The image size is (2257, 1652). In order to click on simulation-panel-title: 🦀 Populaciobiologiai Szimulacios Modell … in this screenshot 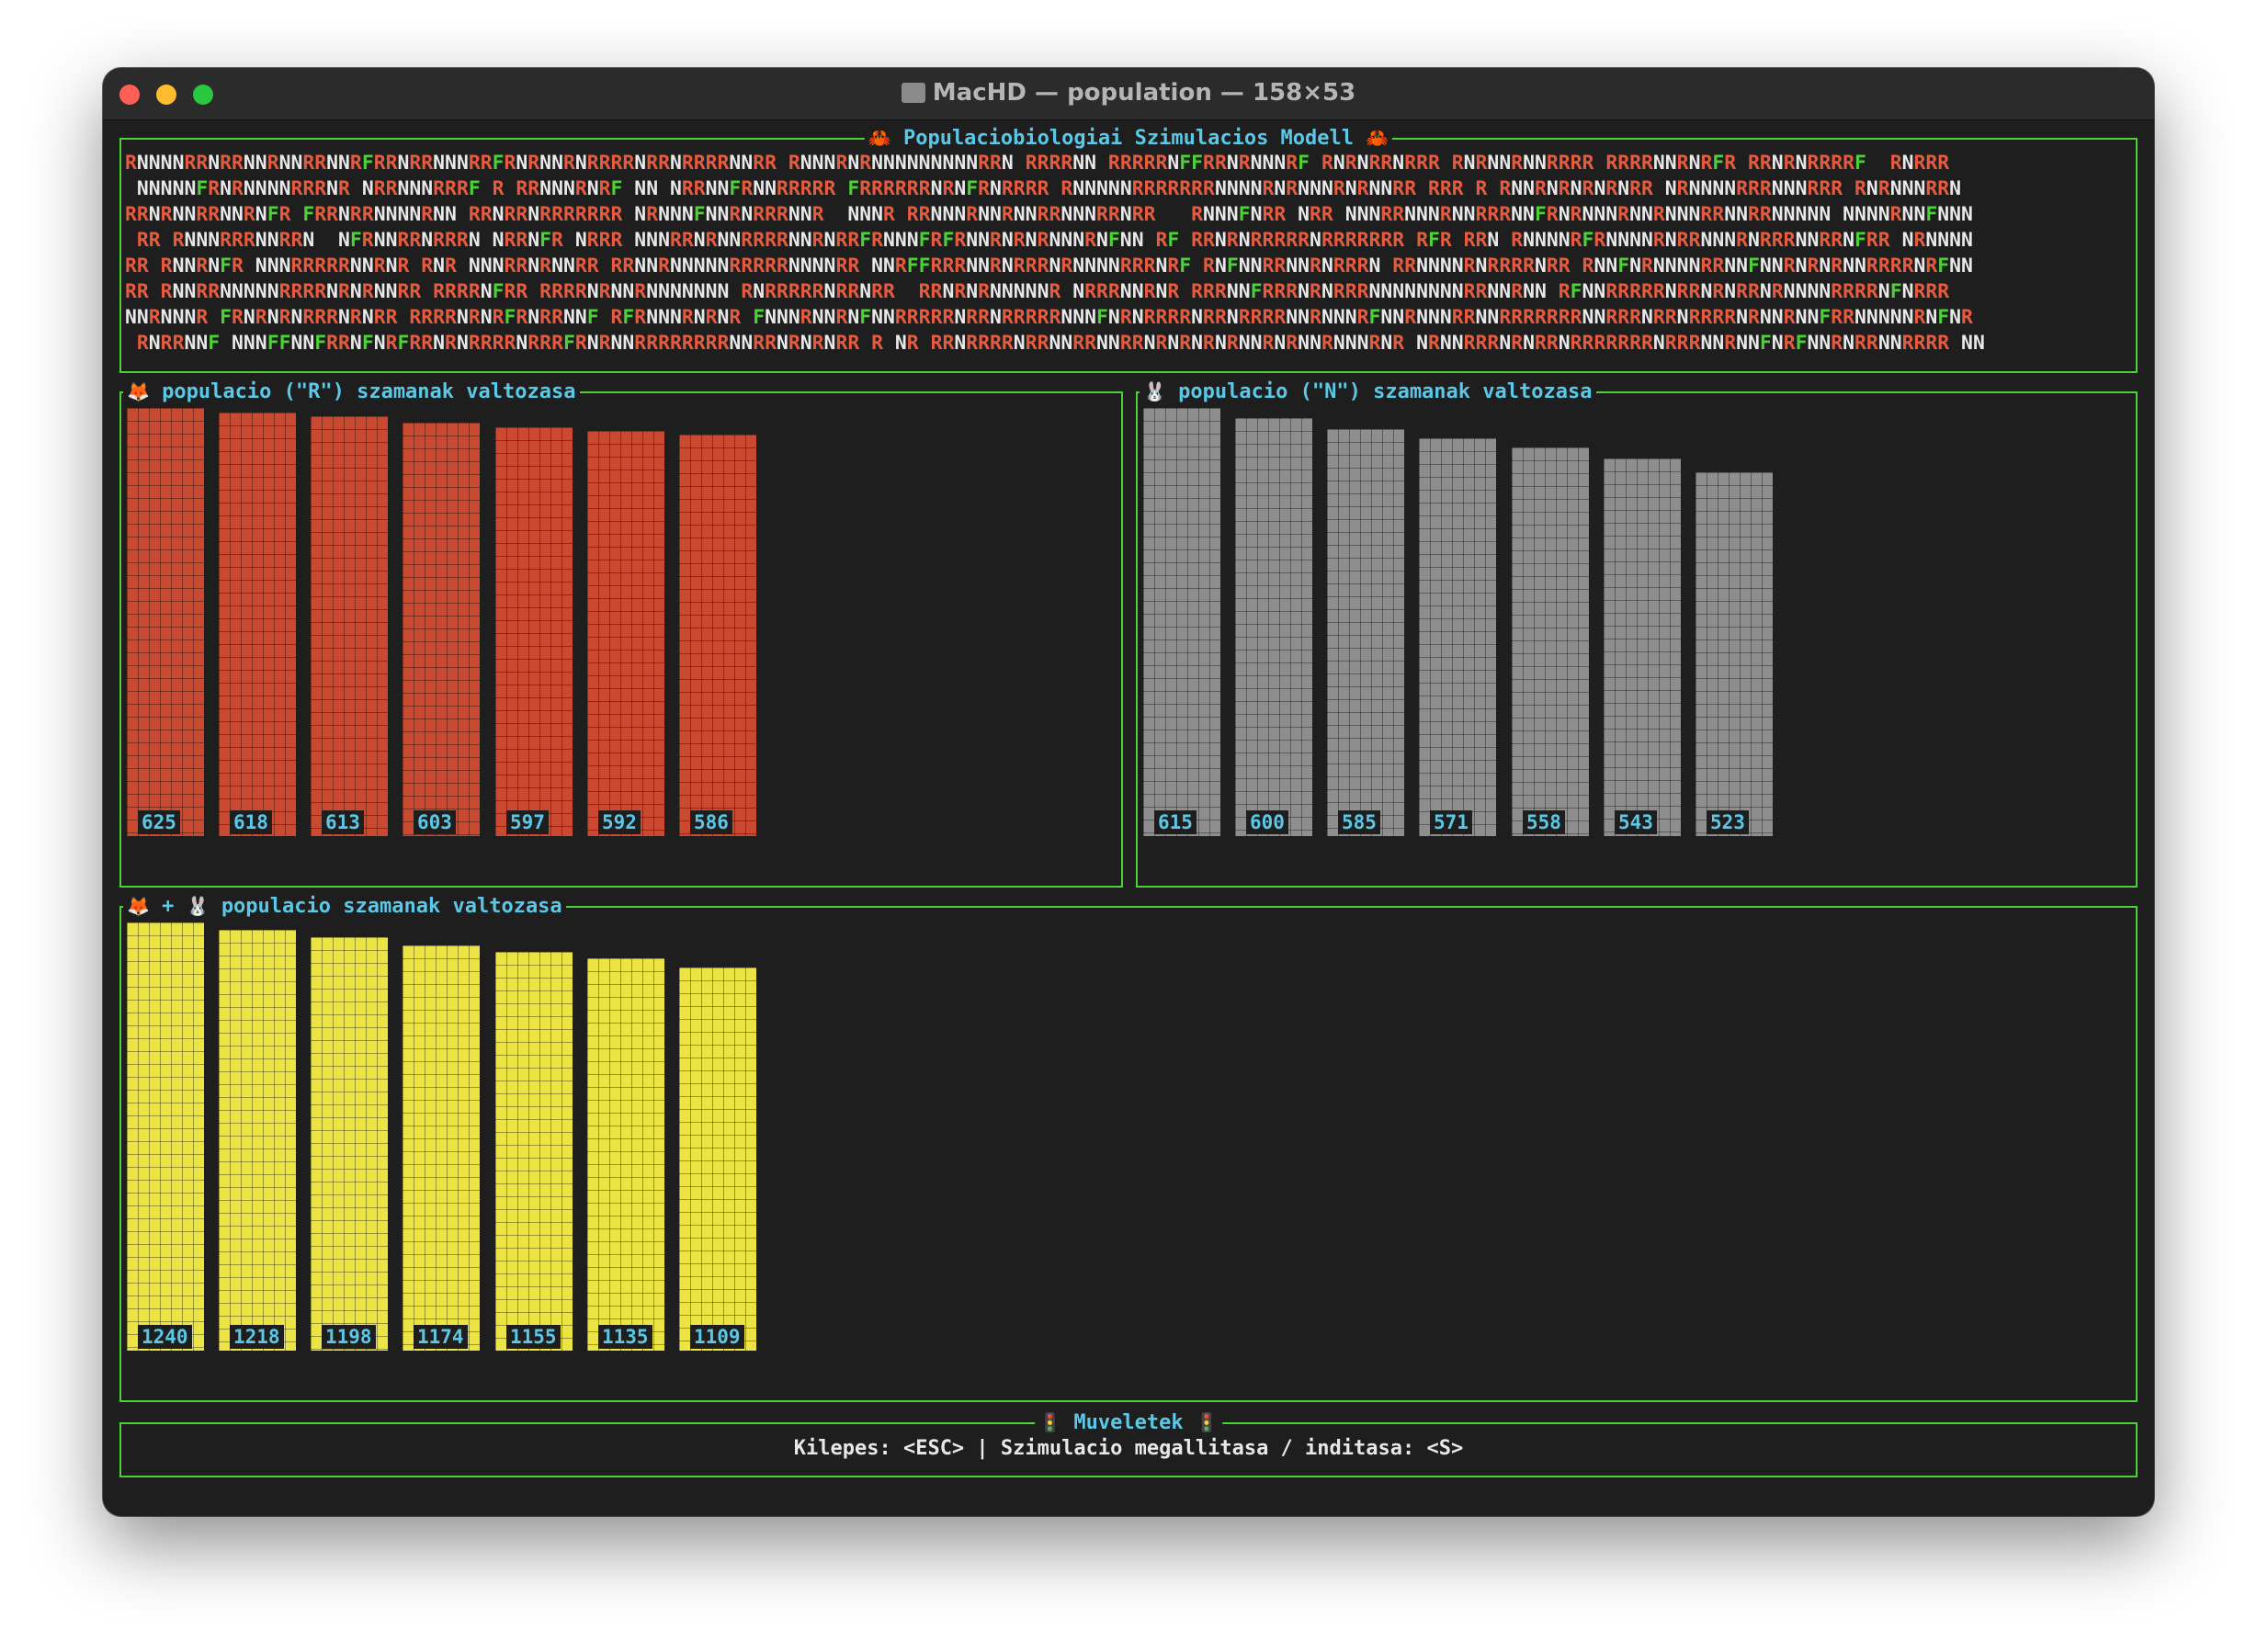, I will do `click(1128, 138)`.